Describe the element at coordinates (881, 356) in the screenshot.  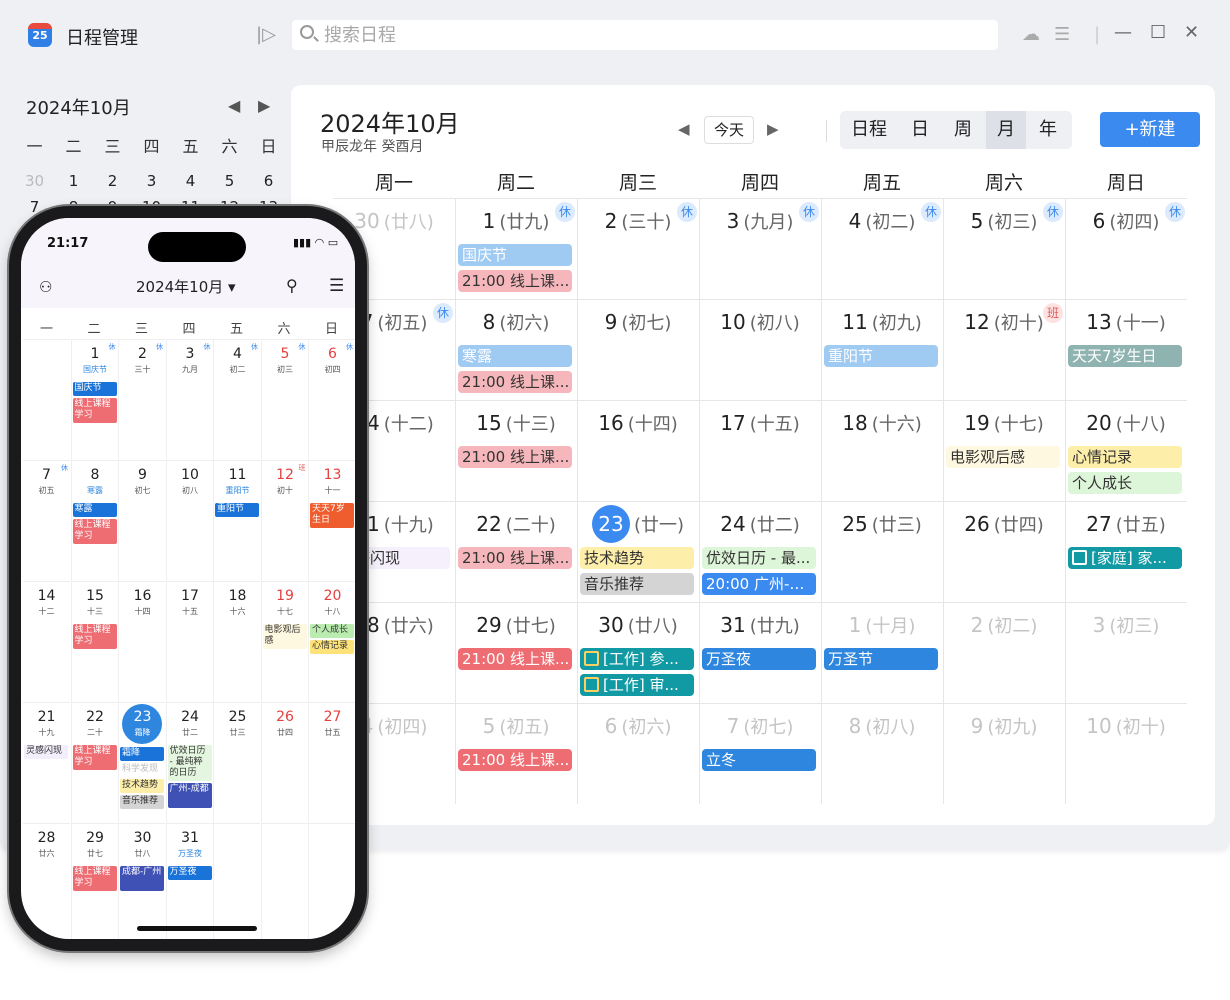
I see `event-chip: 重阳节` at that location.